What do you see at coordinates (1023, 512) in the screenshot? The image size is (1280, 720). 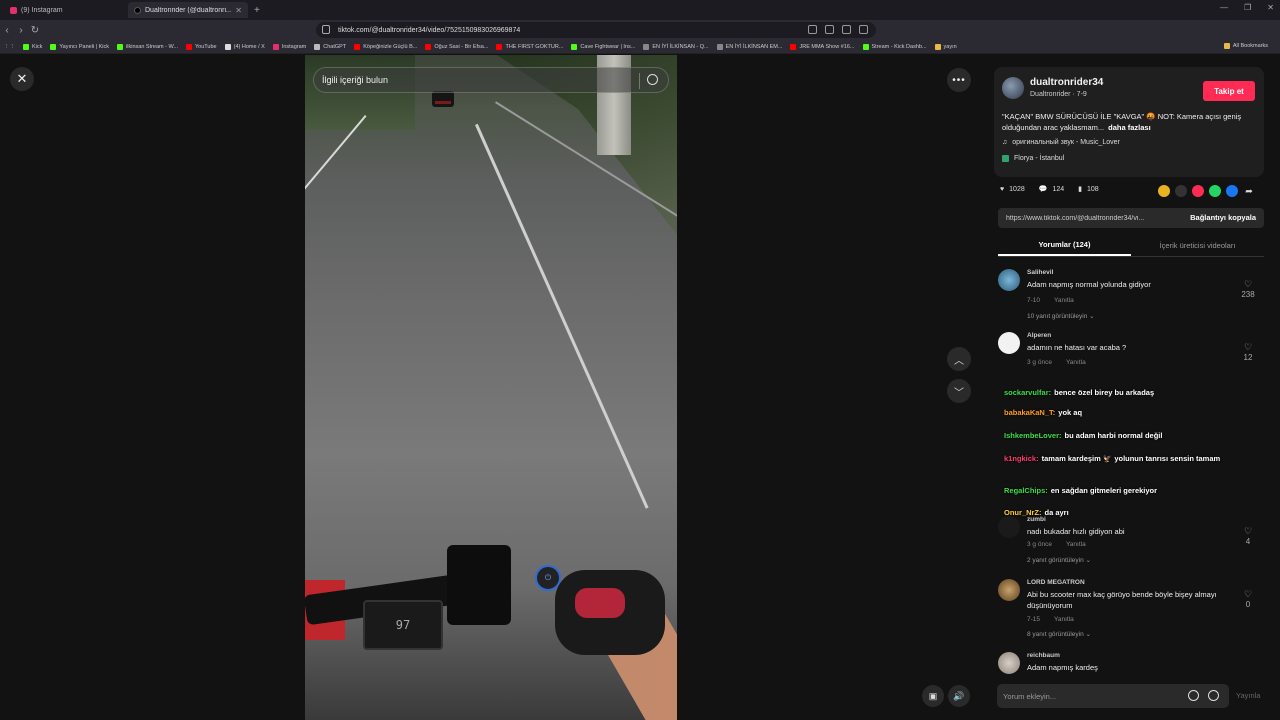 I see `chat-username: Onur_NrZ:` at bounding box center [1023, 512].